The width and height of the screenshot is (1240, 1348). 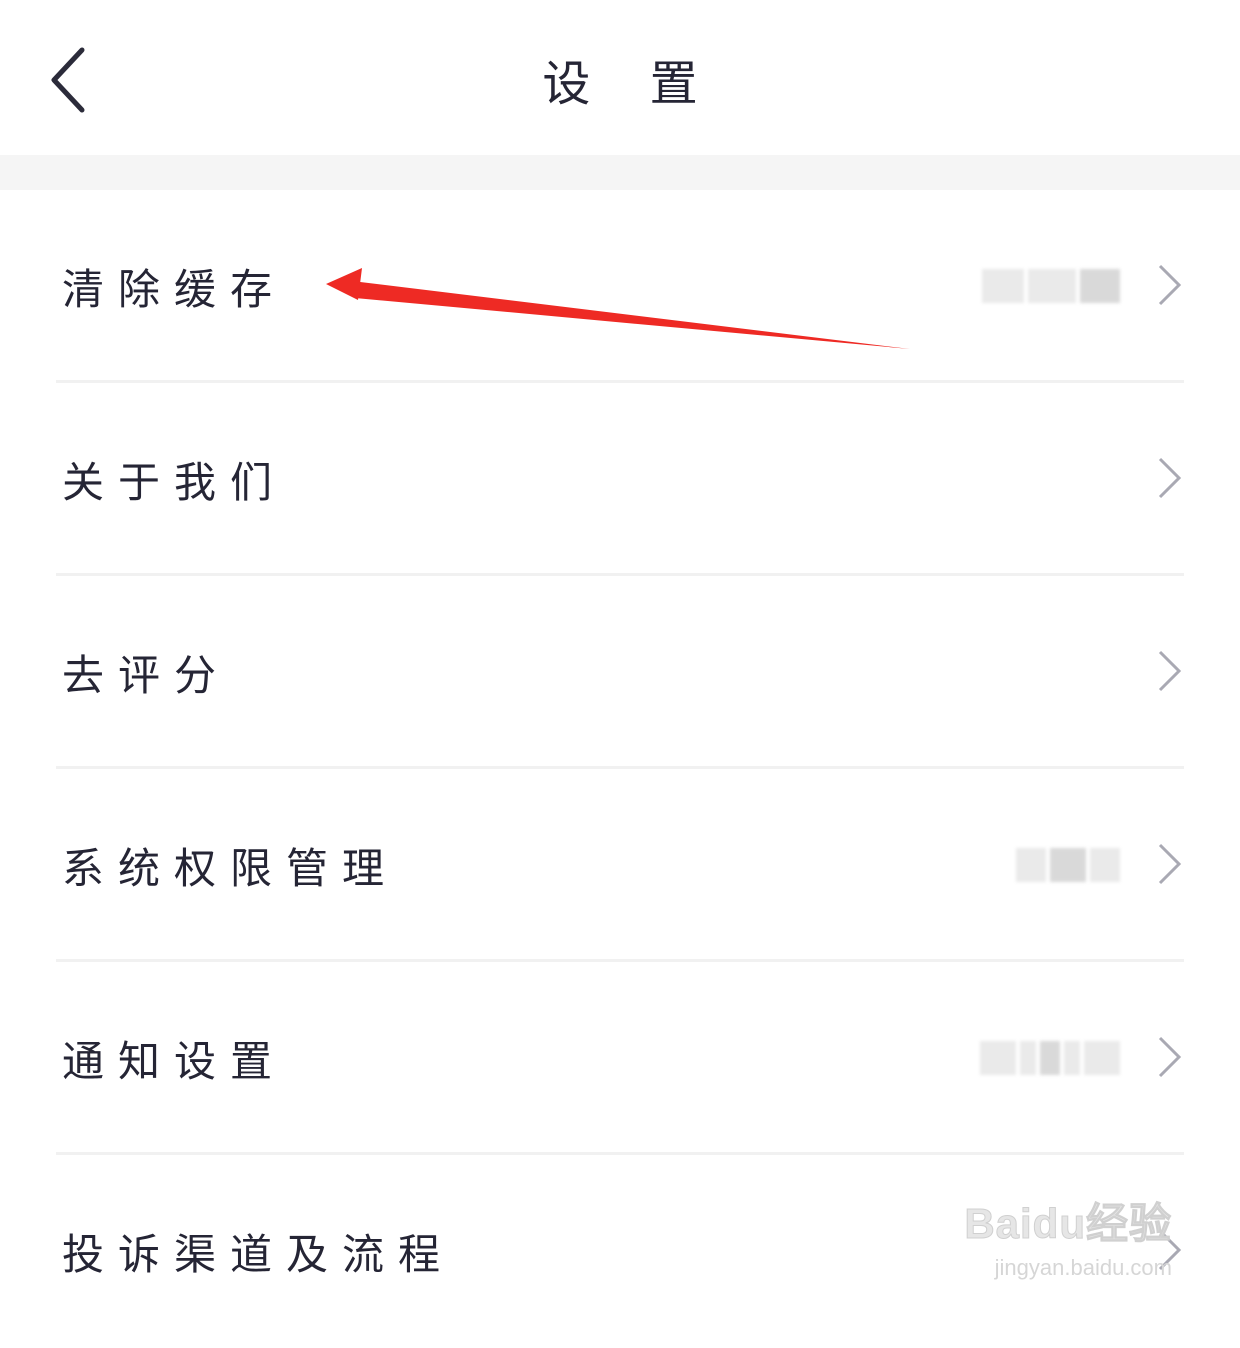 I want to click on settings-item-label: 通知设置, so click(x=174, y=1061).